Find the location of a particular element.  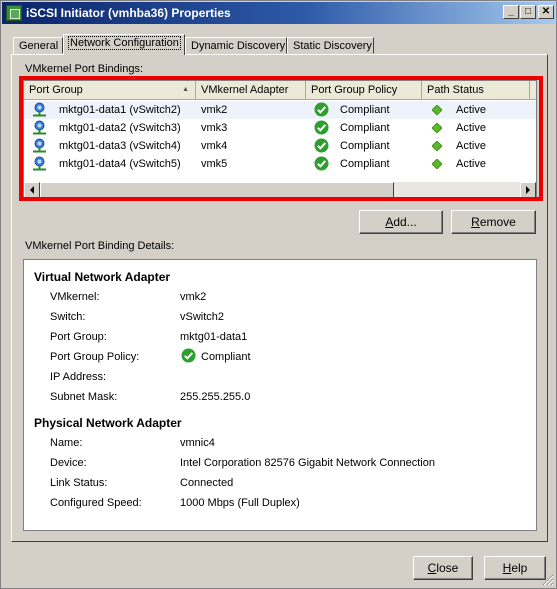

scrollbar-thumb is located at coordinates (217, 190).